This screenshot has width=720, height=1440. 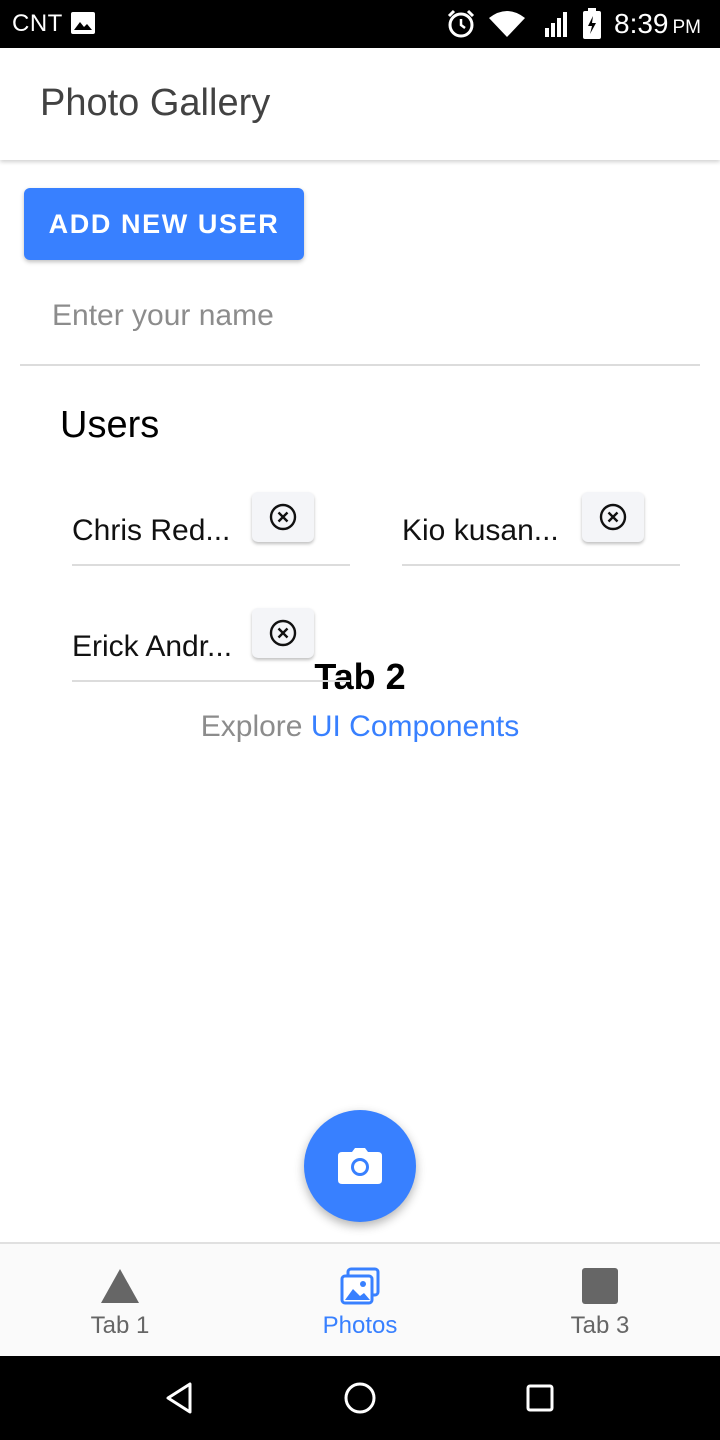 What do you see at coordinates (37, 23) in the screenshot?
I see `carrier-label: CNT` at bounding box center [37, 23].